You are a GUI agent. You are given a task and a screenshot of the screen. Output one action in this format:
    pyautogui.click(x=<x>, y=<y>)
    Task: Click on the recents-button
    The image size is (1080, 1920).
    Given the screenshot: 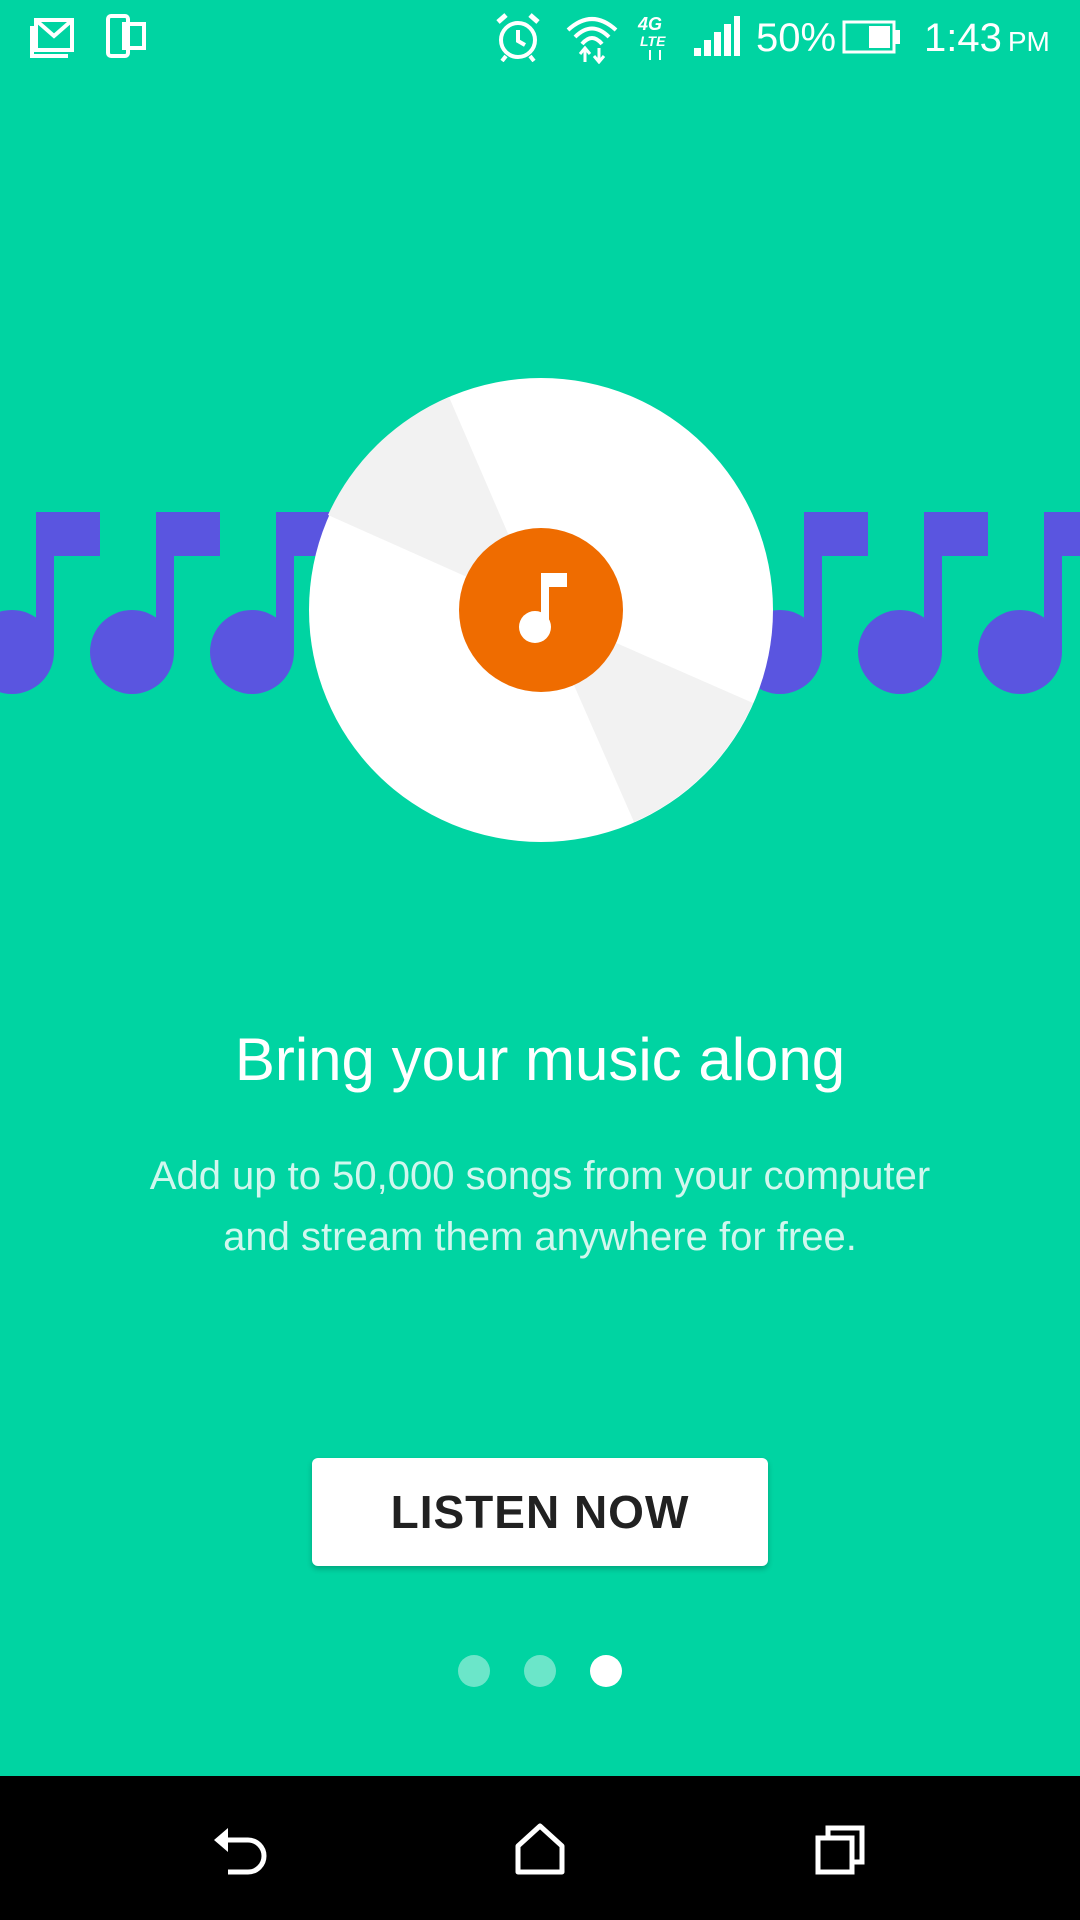 What is the action you would take?
    pyautogui.click(x=840, y=1848)
    